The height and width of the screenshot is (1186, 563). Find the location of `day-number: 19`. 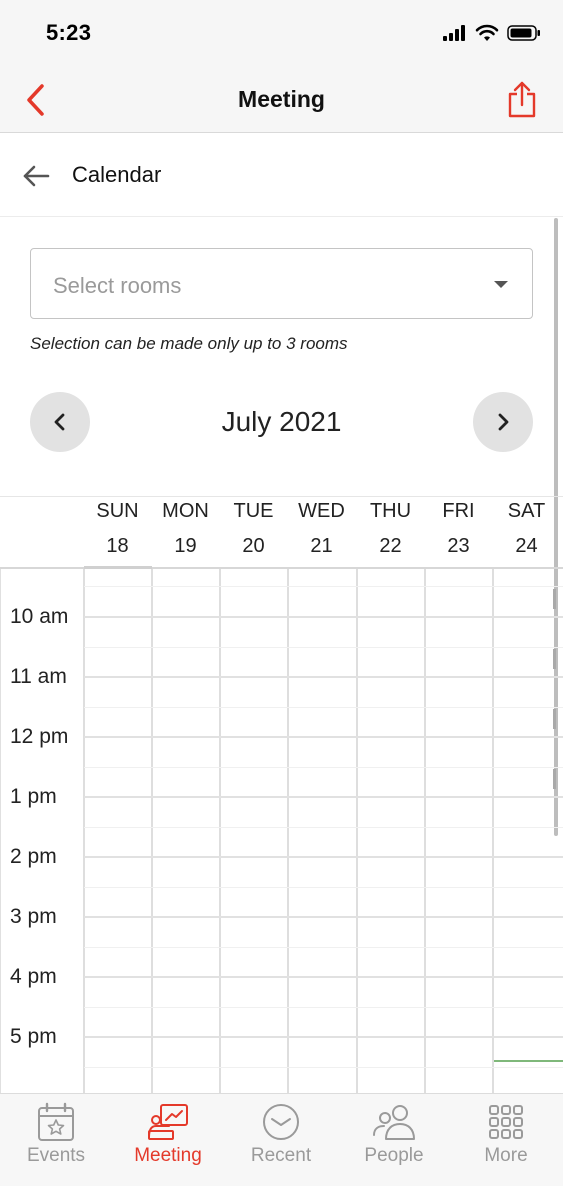

day-number: 19 is located at coordinates (185, 546).